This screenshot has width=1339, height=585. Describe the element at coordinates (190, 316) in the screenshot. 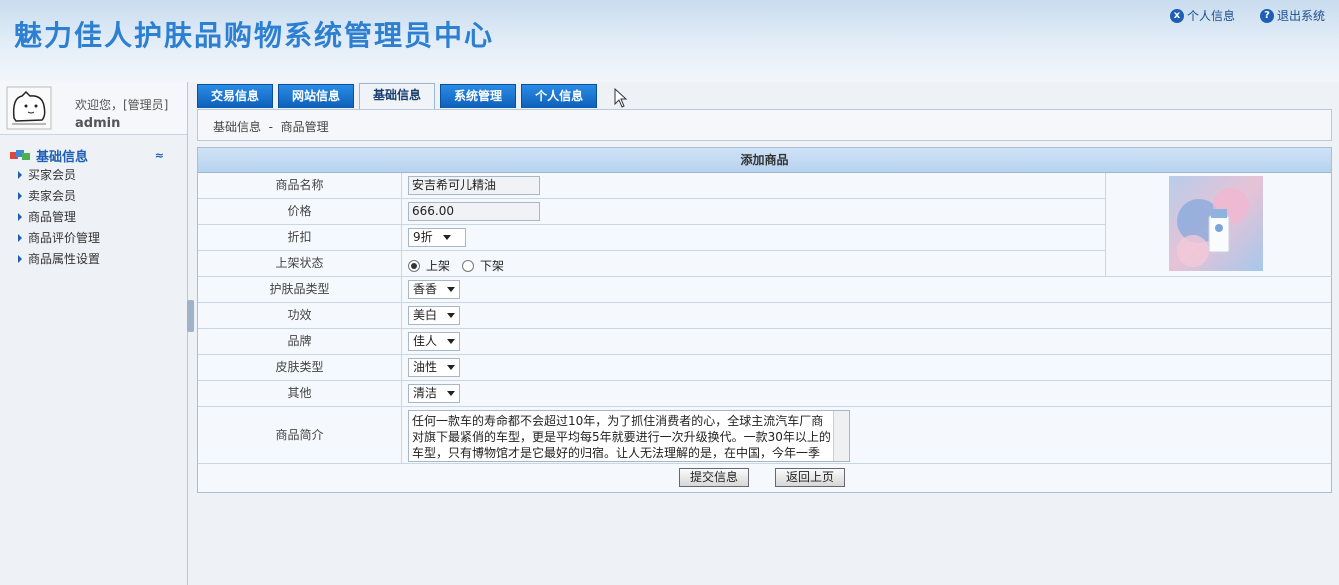

I see `sidebar-splitter` at that location.